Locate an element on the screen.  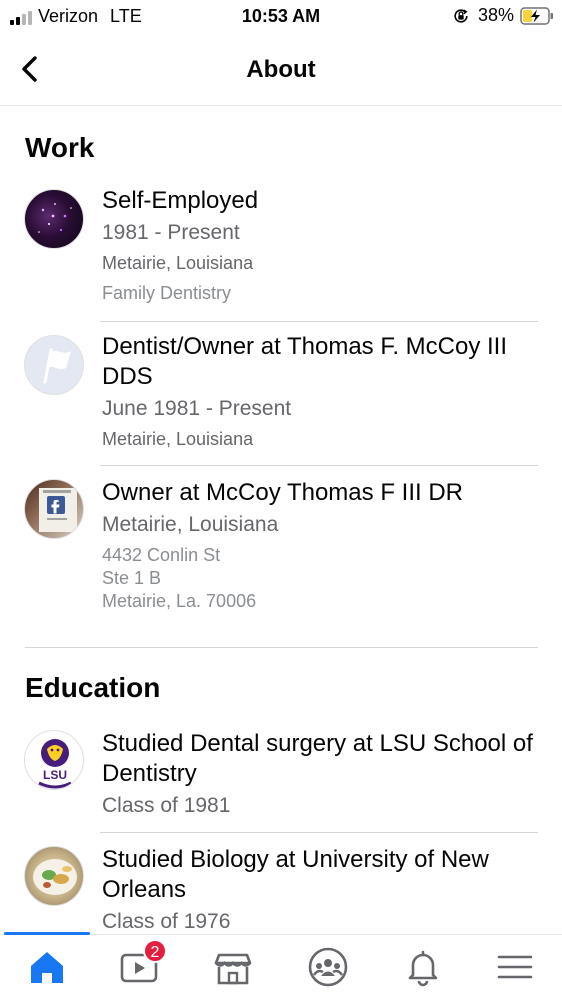
tab-watch: 2 is located at coordinates (142, 964).